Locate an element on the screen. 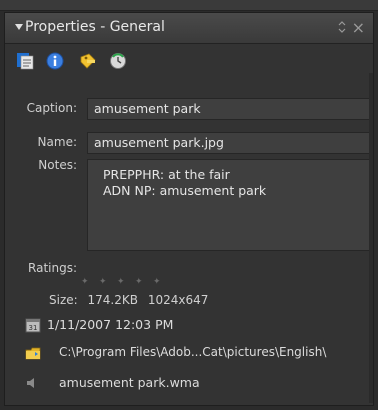  general-icon is located at coordinates (25, 61).